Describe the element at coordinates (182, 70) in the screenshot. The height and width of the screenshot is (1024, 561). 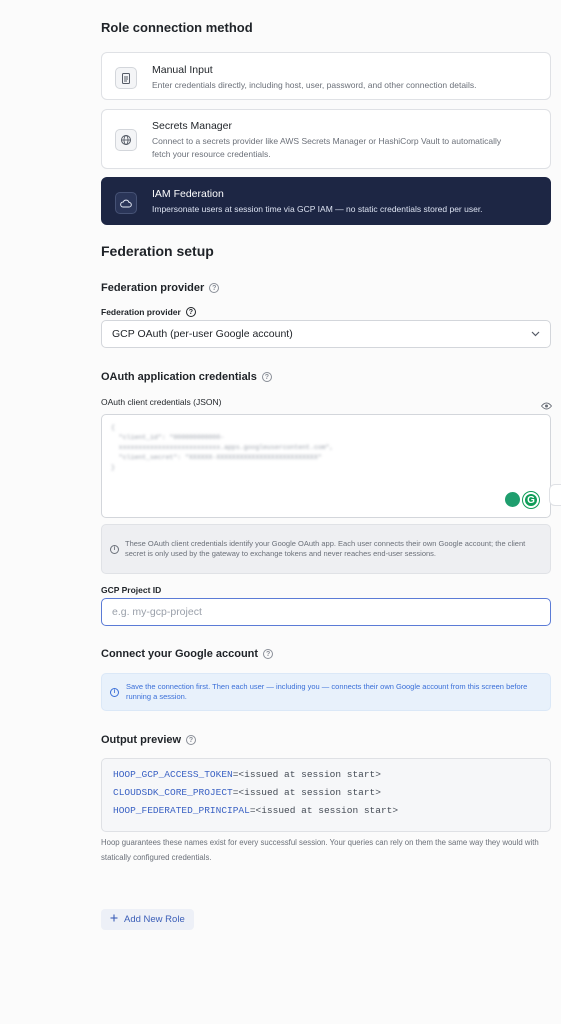
I see `option-title: Manual Input` at that location.